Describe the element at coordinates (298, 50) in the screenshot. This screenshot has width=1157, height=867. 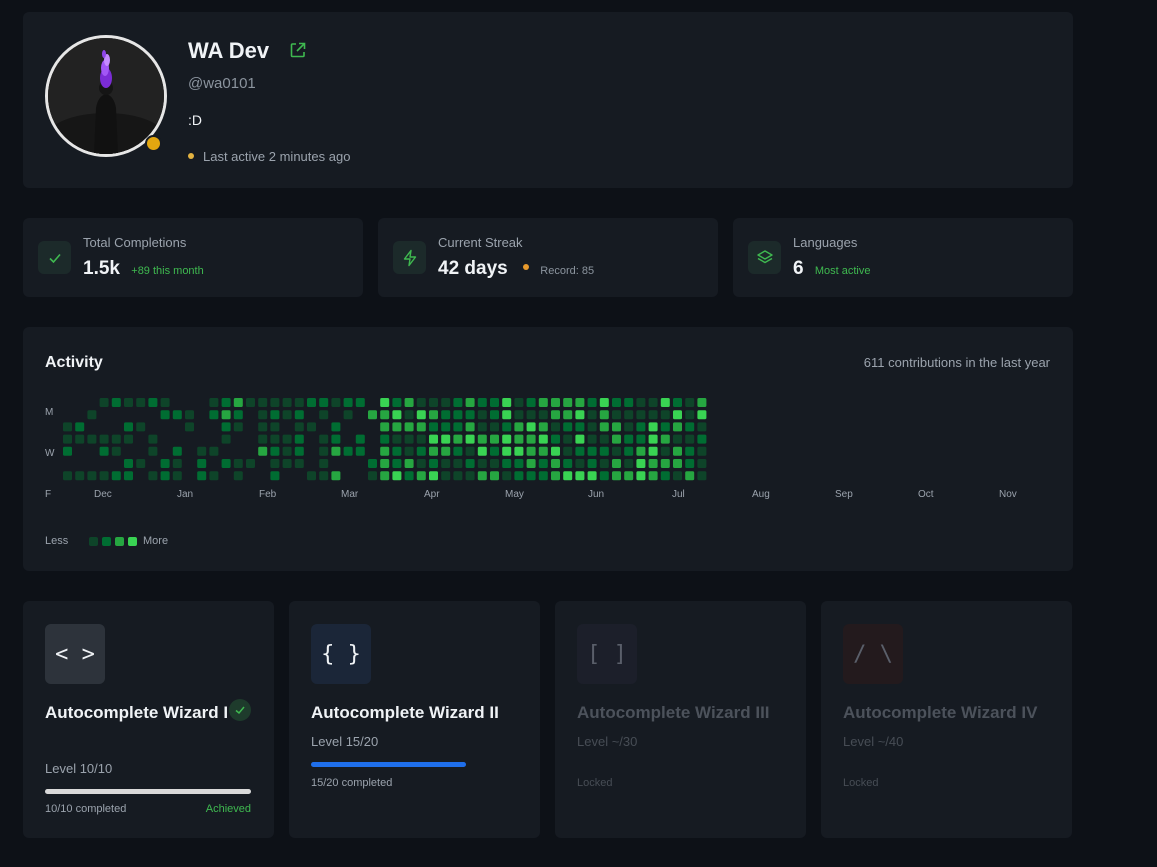
I see `external-link-icon` at that location.